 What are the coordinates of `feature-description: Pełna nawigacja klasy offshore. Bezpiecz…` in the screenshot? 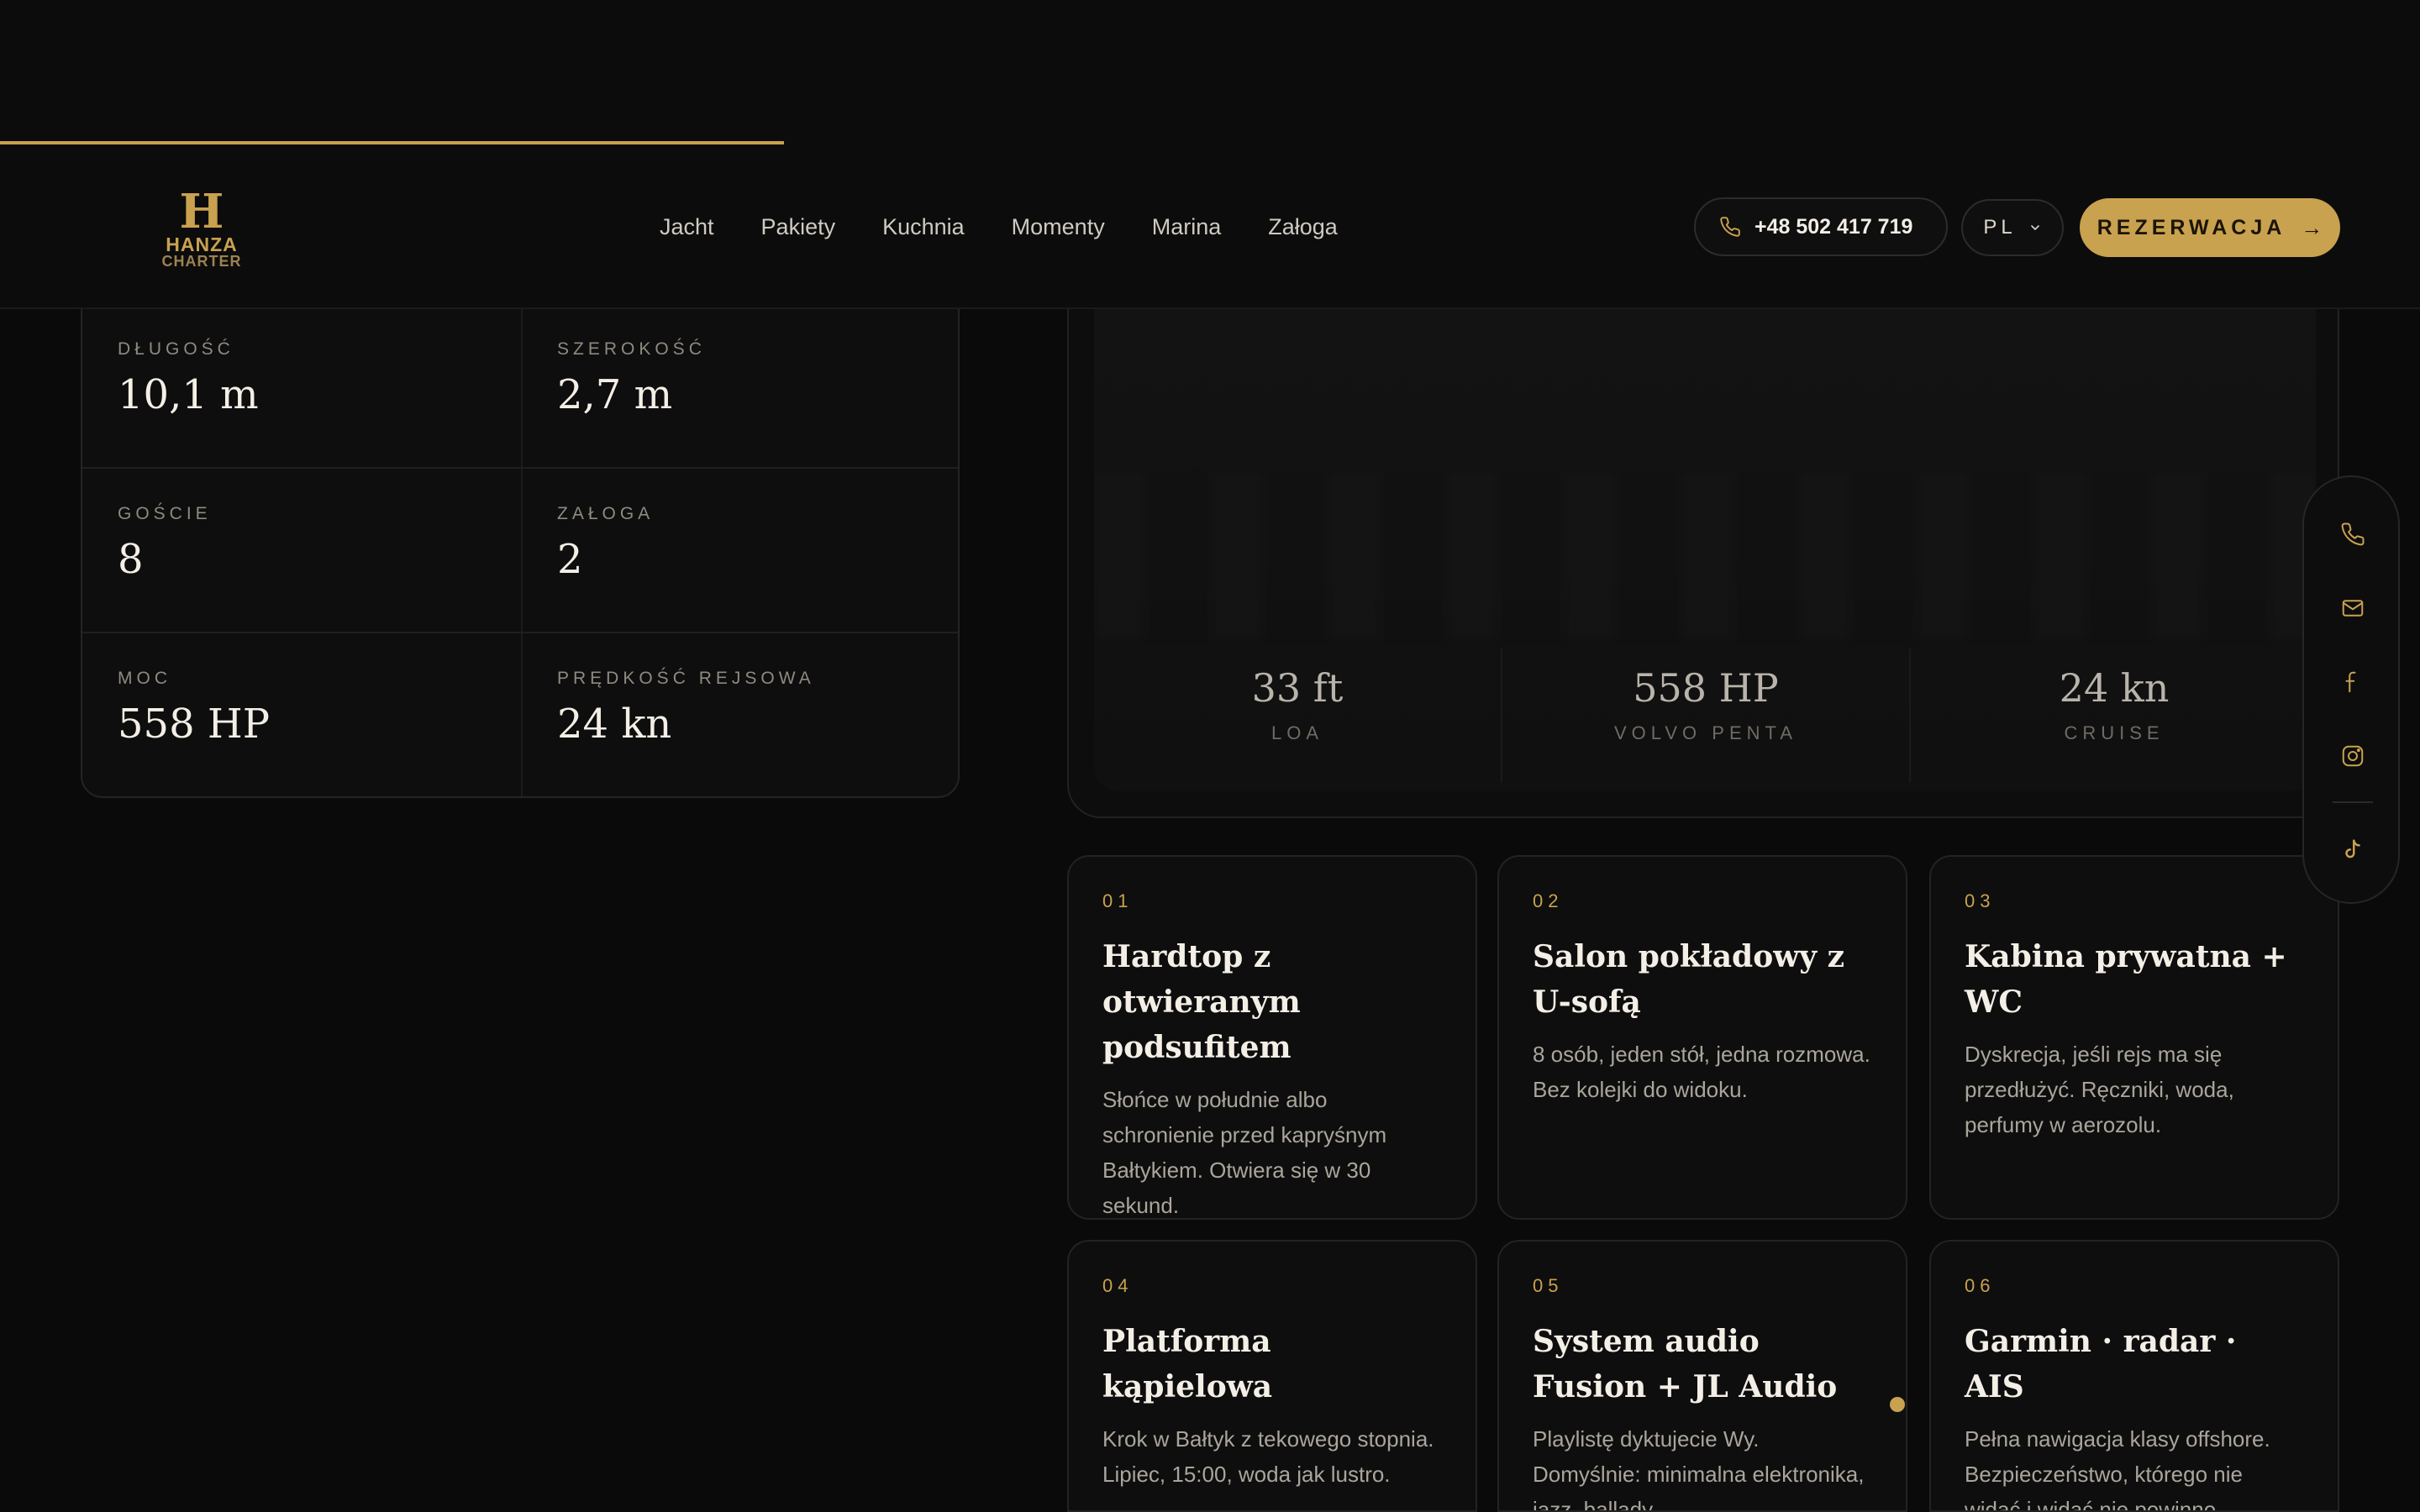 It's located at (2117, 1469).